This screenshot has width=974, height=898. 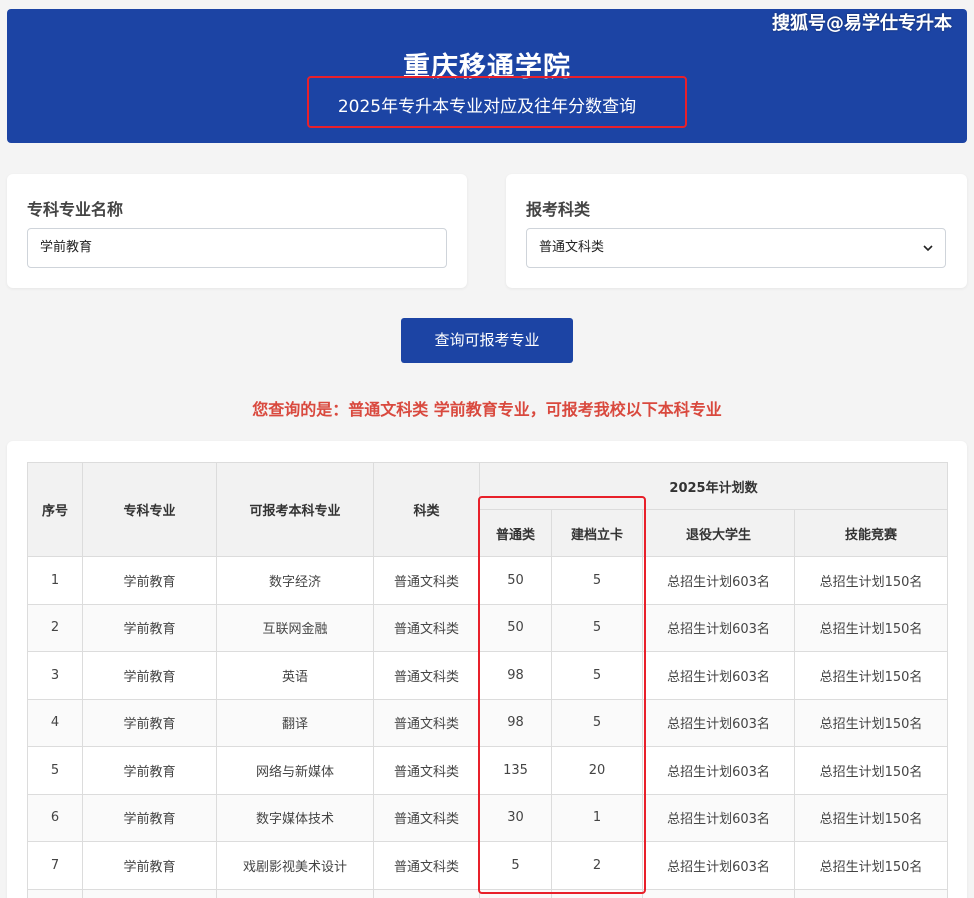 I want to click on header-skill: 技能竞赛, so click(x=871, y=533).